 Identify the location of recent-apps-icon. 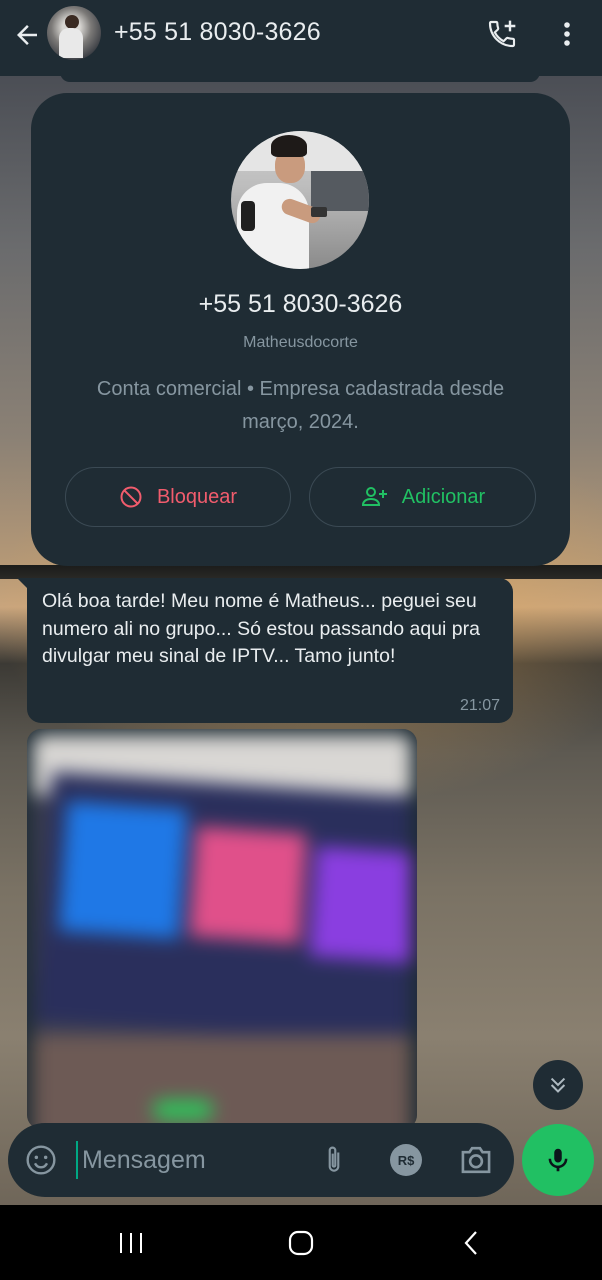
(131, 1243).